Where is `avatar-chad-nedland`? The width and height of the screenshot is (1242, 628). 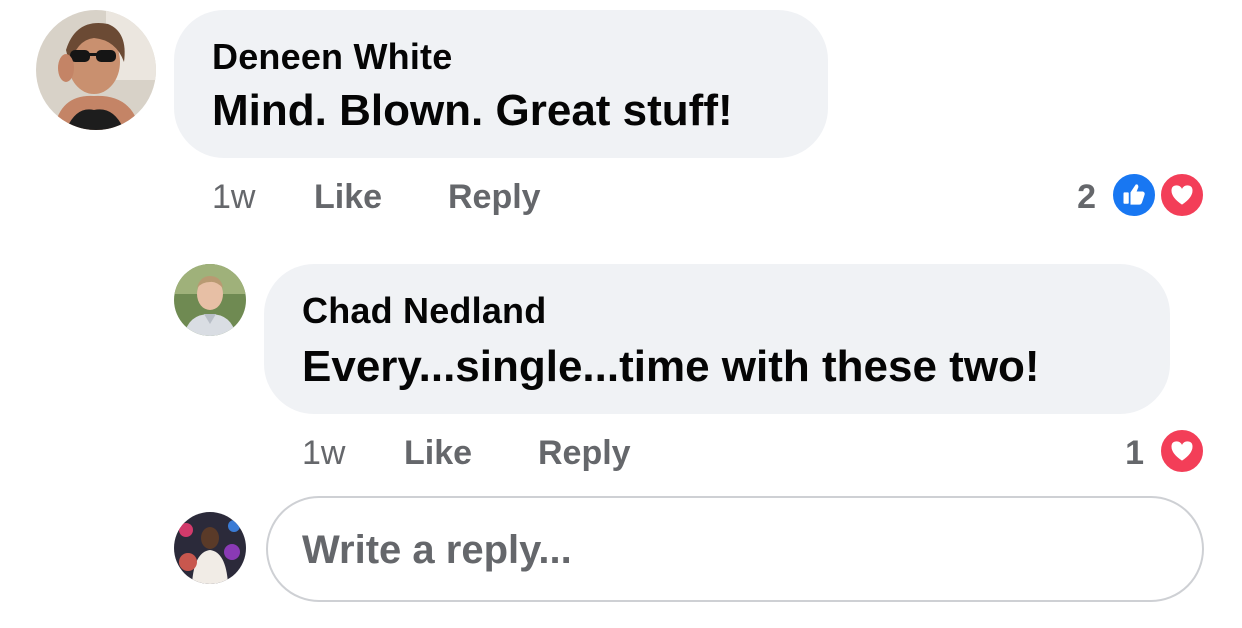
avatar-chad-nedland is located at coordinates (210, 300).